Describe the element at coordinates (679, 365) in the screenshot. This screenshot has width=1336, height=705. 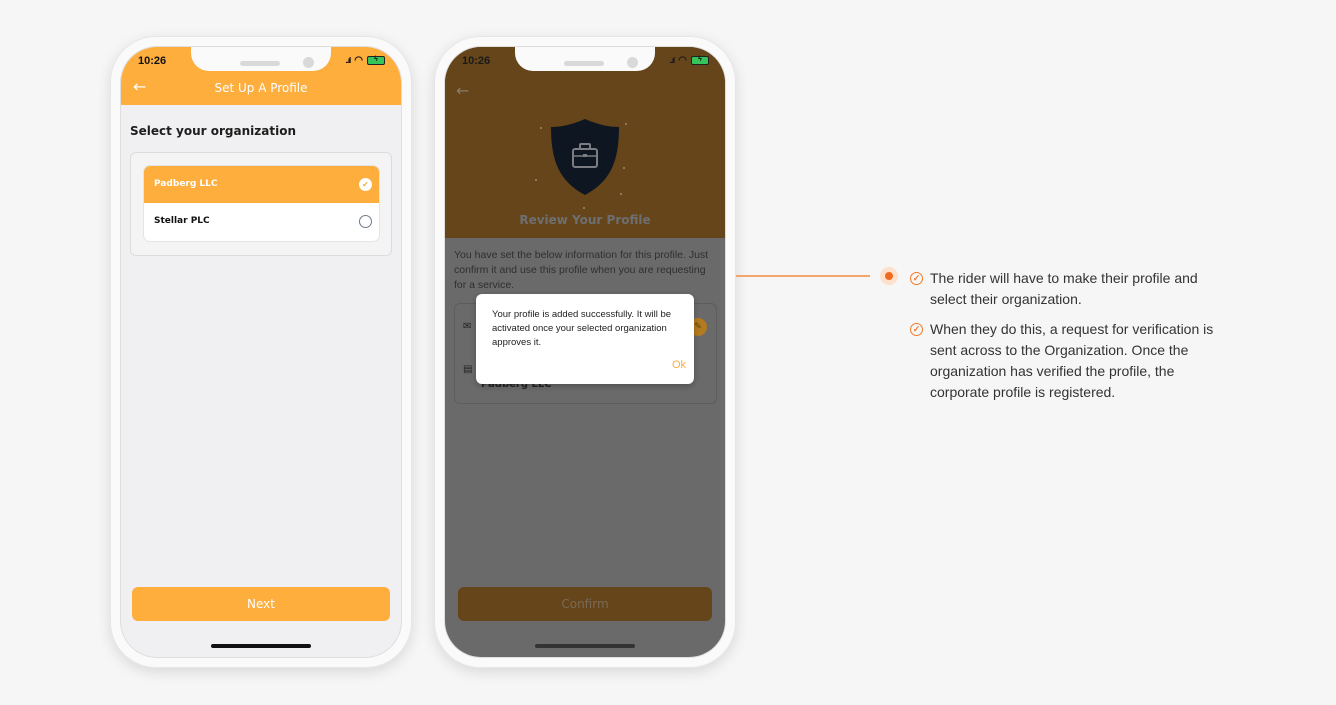
I see `dialog-ok-button: Ok` at that location.